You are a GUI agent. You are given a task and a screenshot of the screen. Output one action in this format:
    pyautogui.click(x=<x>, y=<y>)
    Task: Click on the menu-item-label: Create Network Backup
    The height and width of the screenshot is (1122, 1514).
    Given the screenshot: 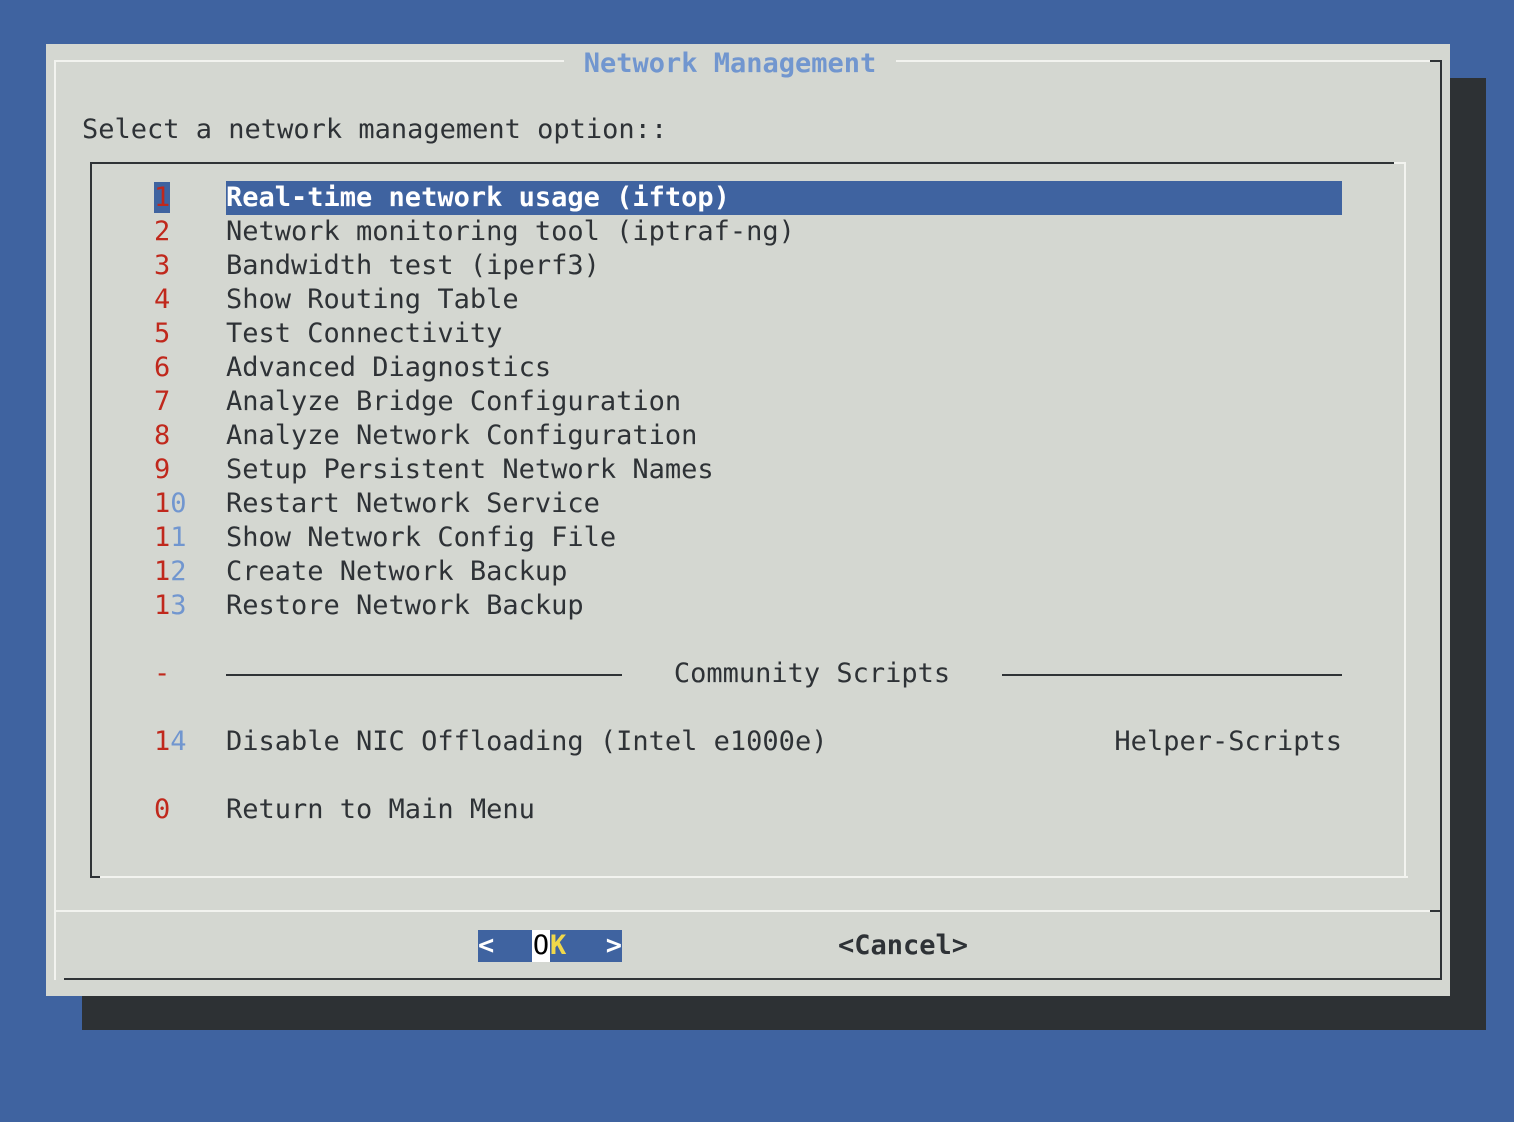 What is the action you would take?
    pyautogui.click(x=397, y=571)
    